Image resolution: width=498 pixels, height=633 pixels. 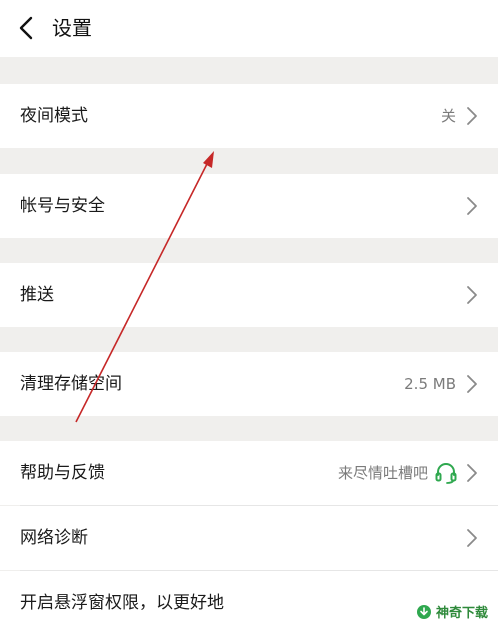 What do you see at coordinates (122, 603) in the screenshot?
I see `floating-window-label: 开启悬浮窗权限，以更好地` at bounding box center [122, 603].